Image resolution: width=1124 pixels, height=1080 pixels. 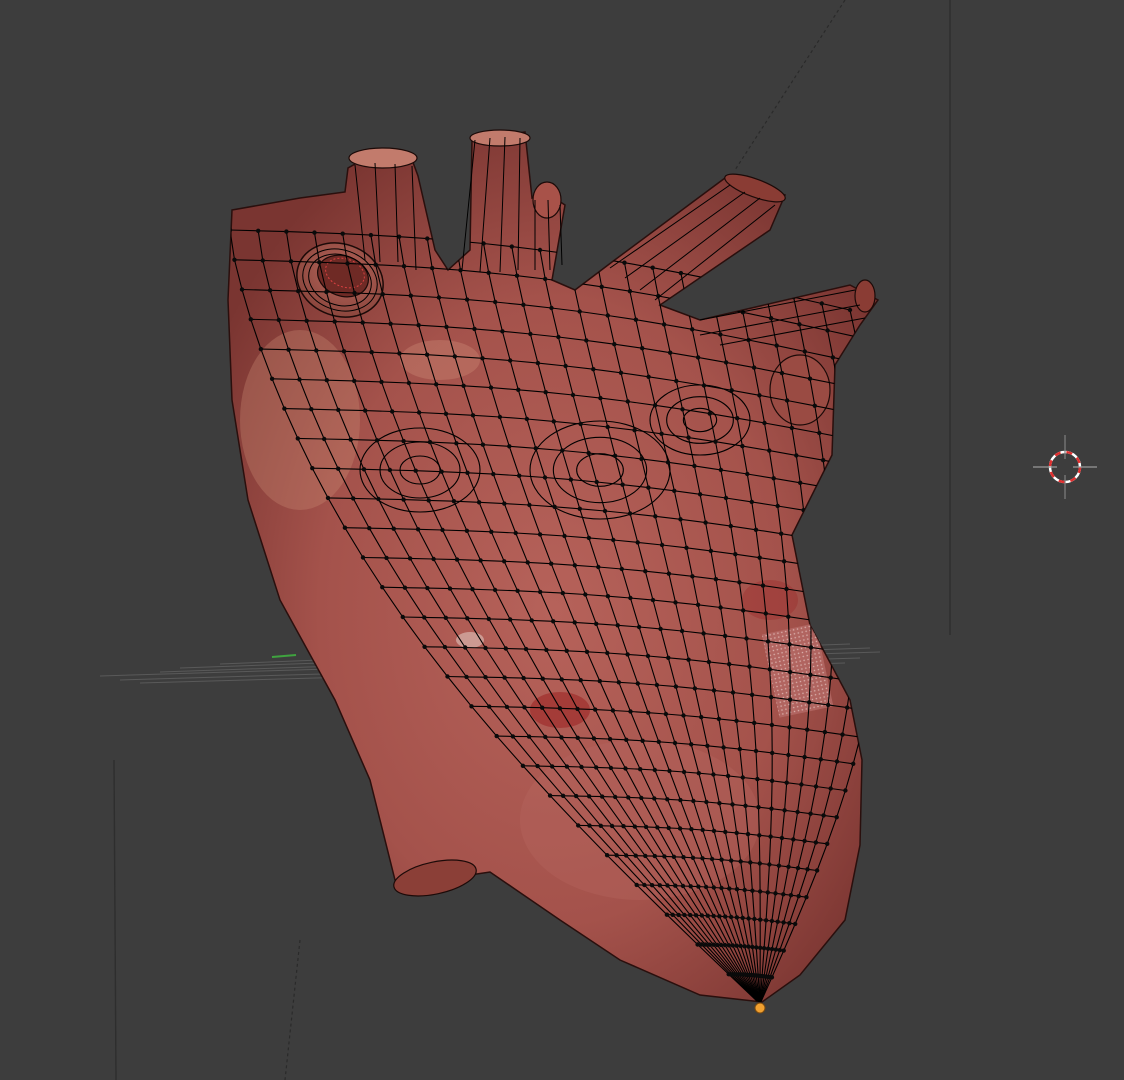 What do you see at coordinates (284, 656) in the screenshot?
I see `y-axis-line` at bounding box center [284, 656].